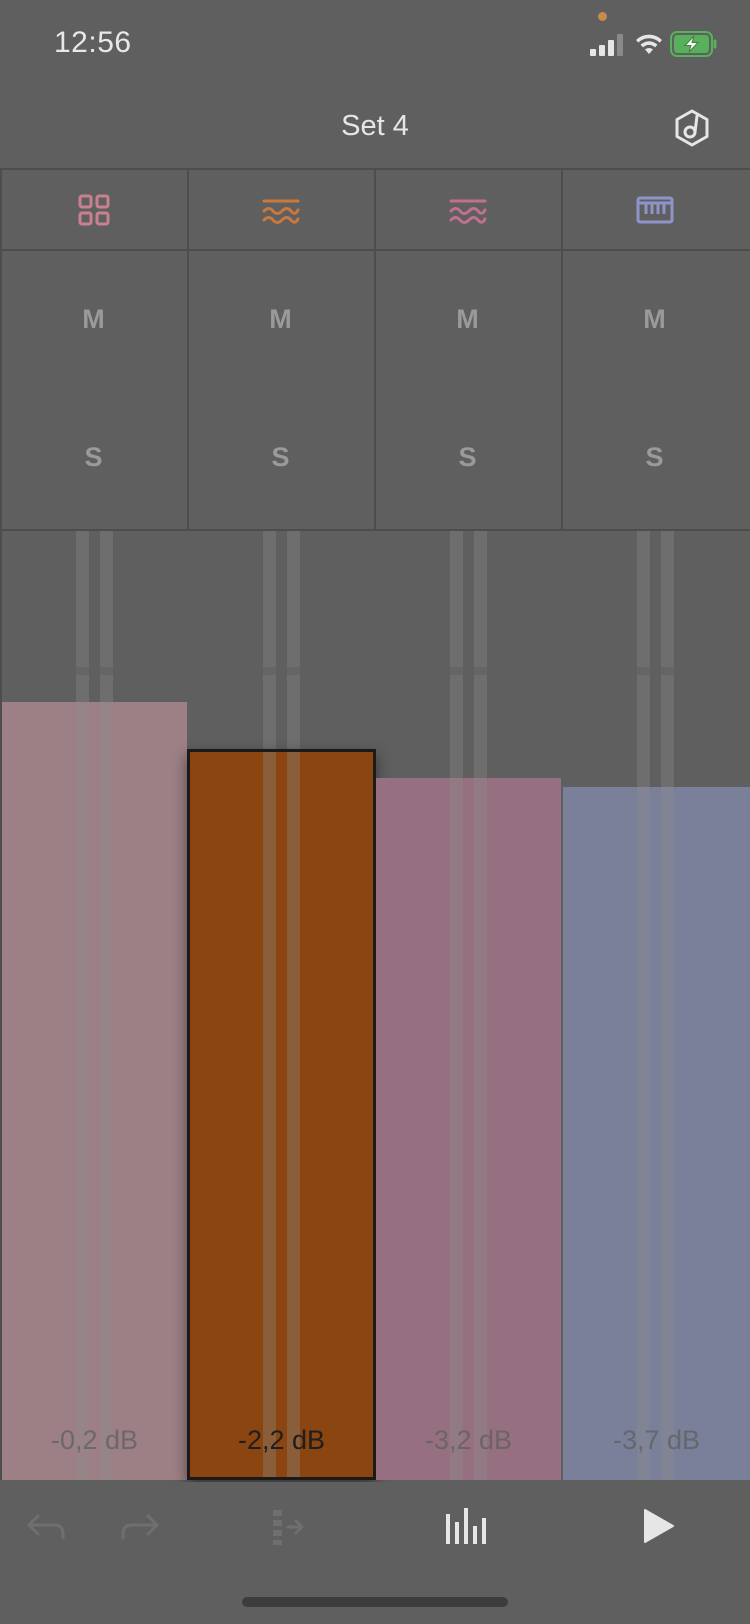 The image size is (750, 1624). I want to click on battery-charging-icon, so click(693, 44).